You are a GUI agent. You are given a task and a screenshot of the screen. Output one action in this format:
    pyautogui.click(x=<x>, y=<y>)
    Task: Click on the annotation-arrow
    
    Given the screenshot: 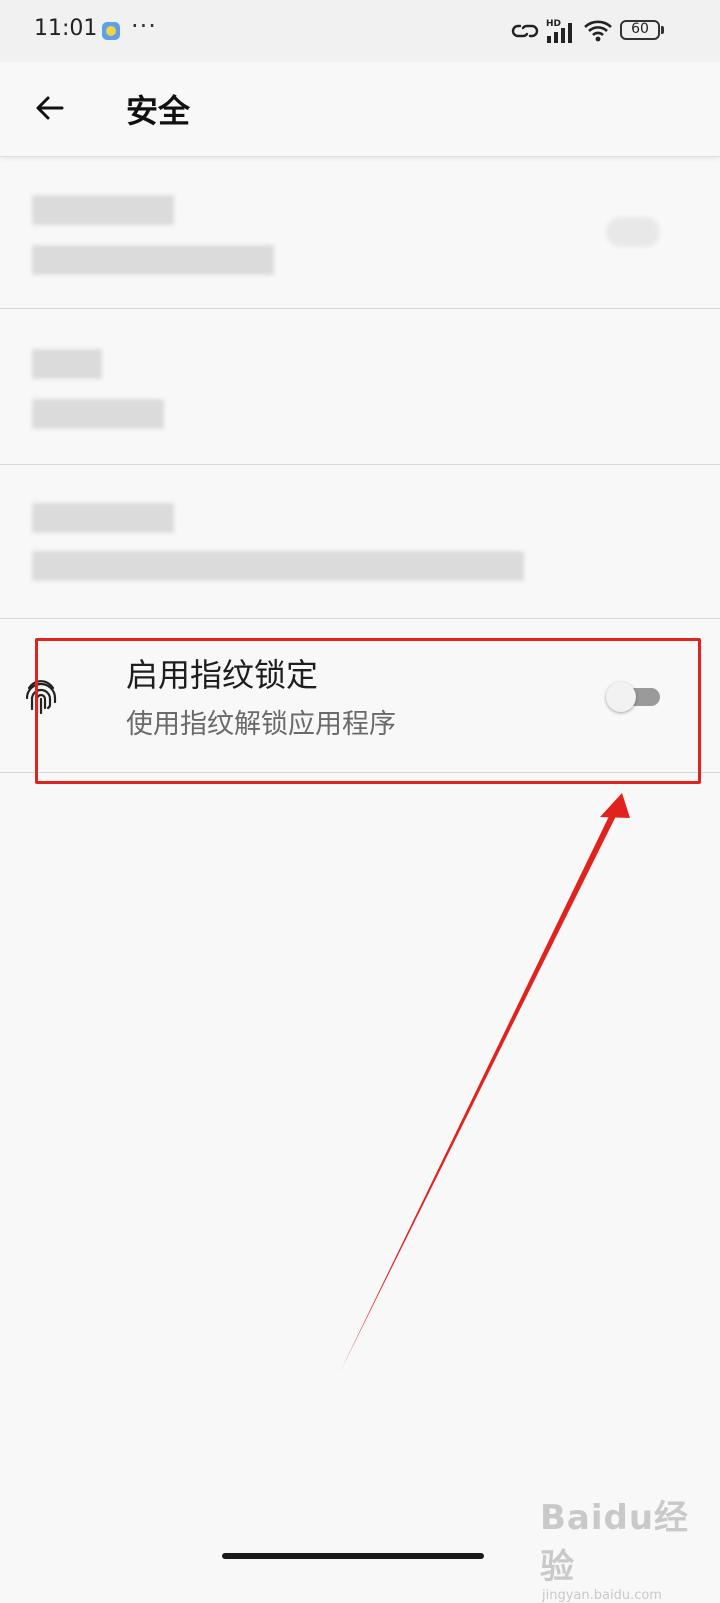 What is the action you would take?
    pyautogui.click(x=485, y=1082)
    